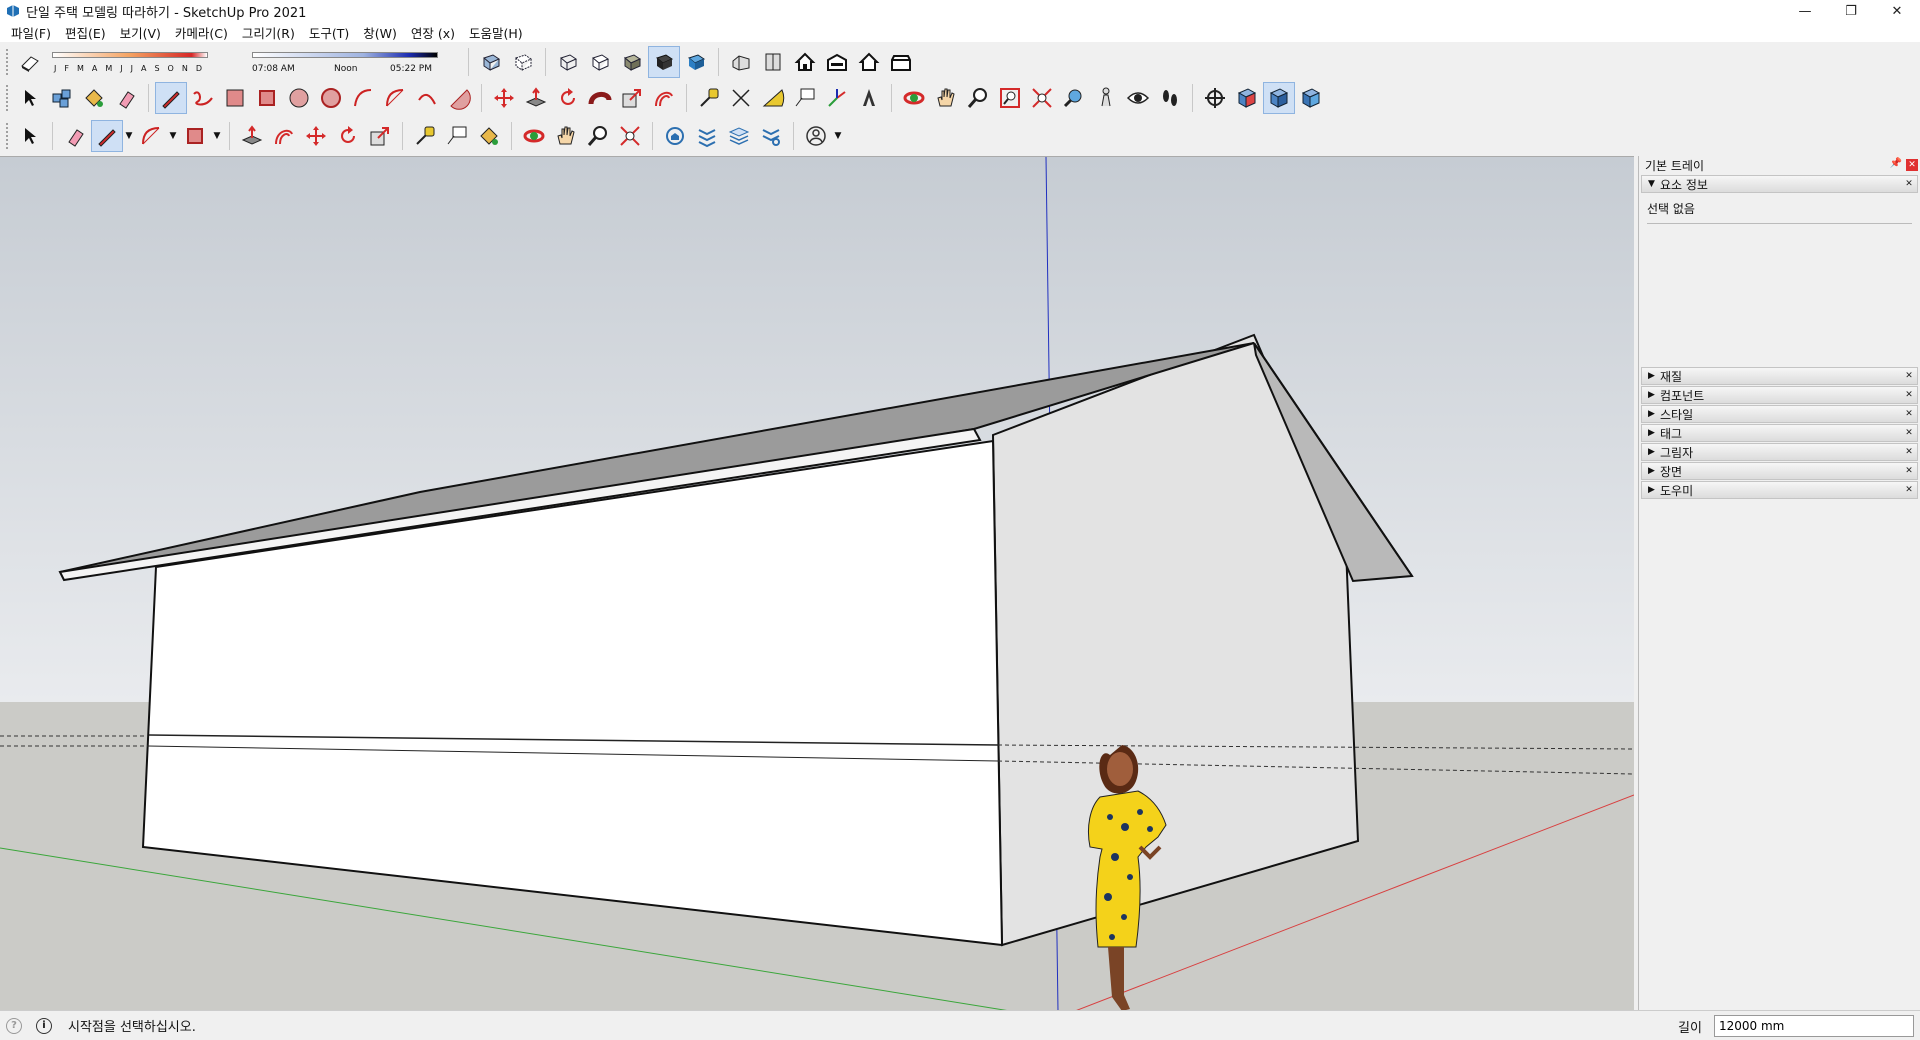  I want to click on menu-draw: 그리기(R), so click(268, 32).